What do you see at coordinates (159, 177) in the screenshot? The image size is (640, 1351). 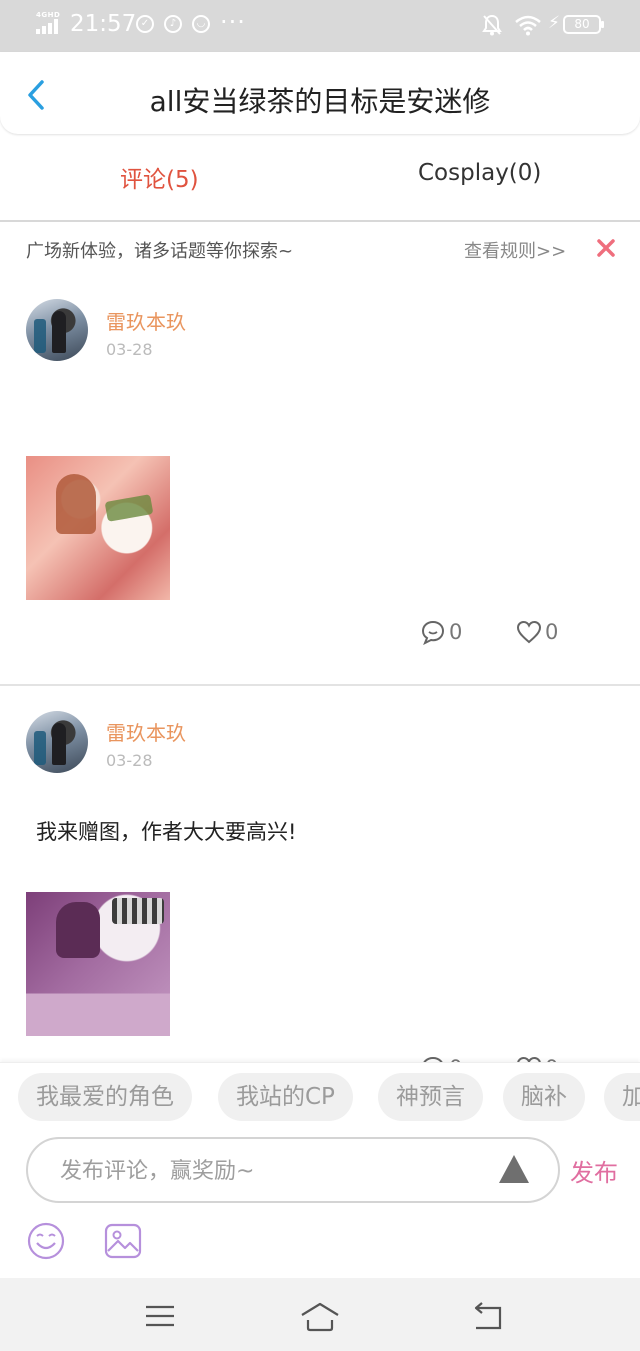 I see `tab-comments: 评论(5)` at bounding box center [159, 177].